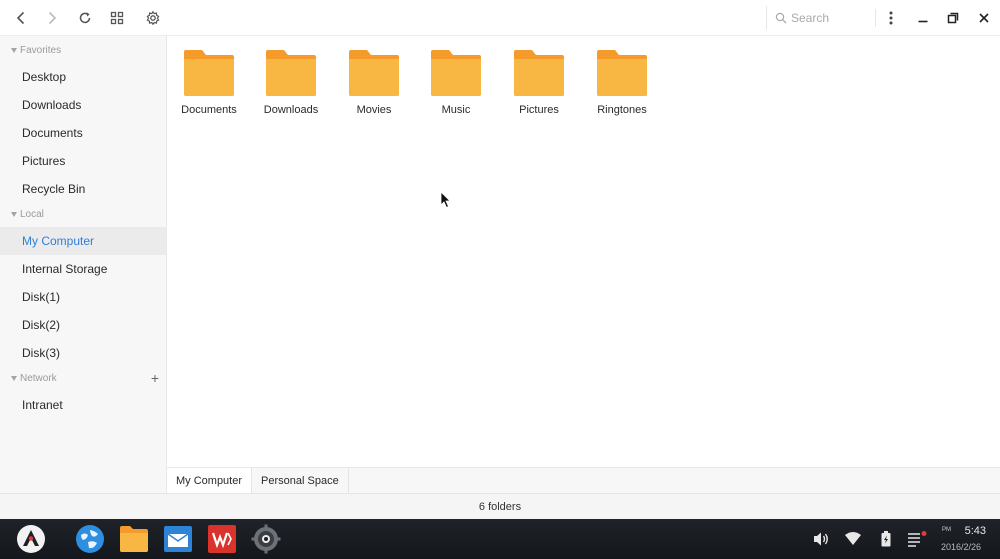 The image size is (1000, 559). Describe the element at coordinates (41, 353) in the screenshot. I see `sidebar-item-label: Disk(3)` at that location.